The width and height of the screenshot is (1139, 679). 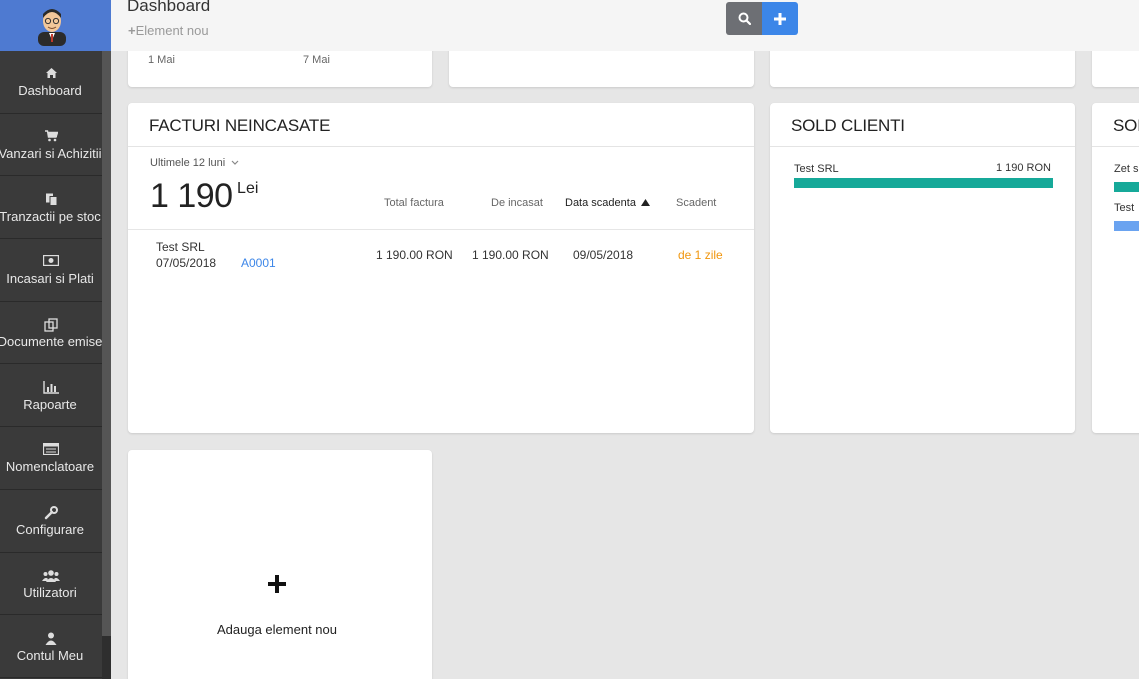 I want to click on sidebar-item-configurare: Configurare, so click(x=51, y=521).